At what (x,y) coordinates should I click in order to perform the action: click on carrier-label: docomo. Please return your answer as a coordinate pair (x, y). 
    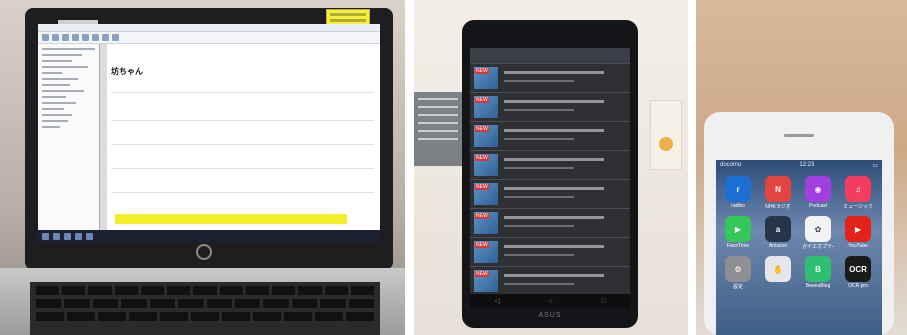
    Looking at the image, I should click on (731, 165).